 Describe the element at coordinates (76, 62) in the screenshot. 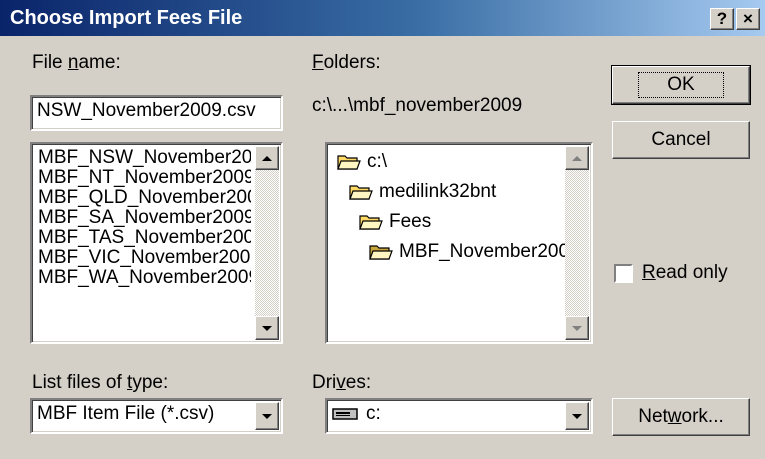

I see `file-name-label: File name:` at that location.